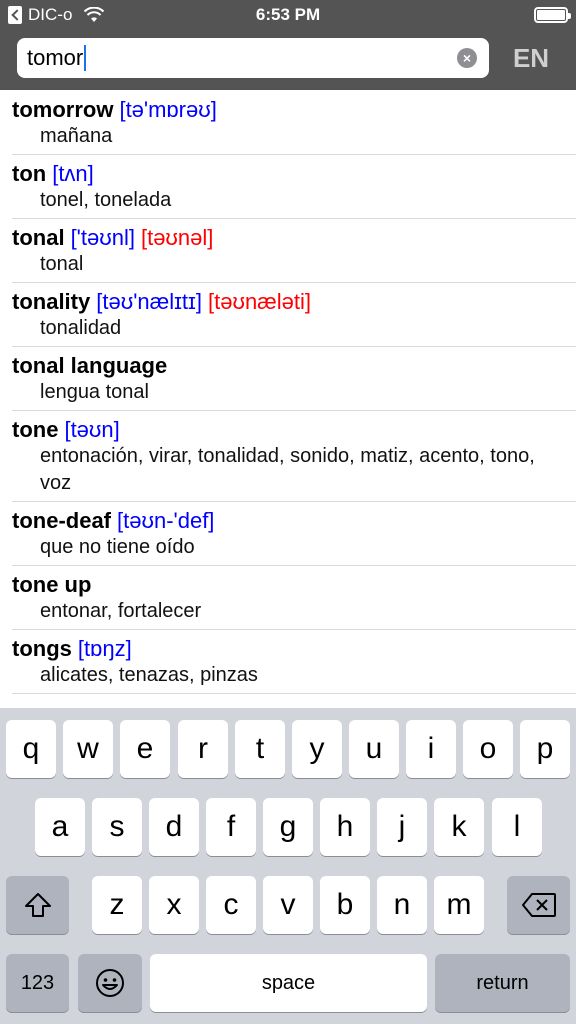 This screenshot has height=1024, width=576. I want to click on pronunciation-us: [təʊn-'def], so click(166, 520).